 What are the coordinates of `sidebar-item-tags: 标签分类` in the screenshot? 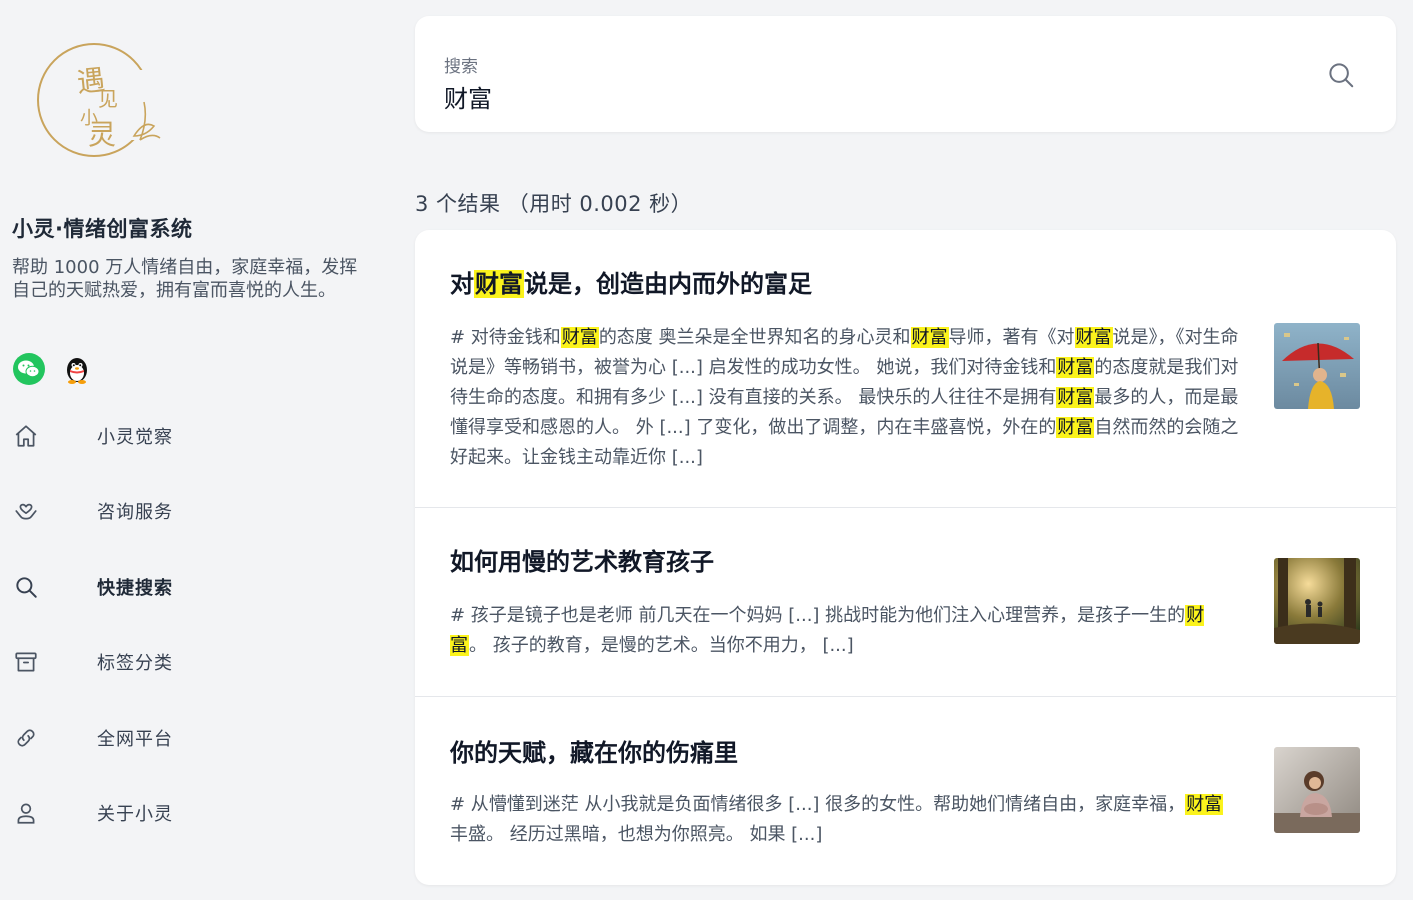 It's located at (200, 663).